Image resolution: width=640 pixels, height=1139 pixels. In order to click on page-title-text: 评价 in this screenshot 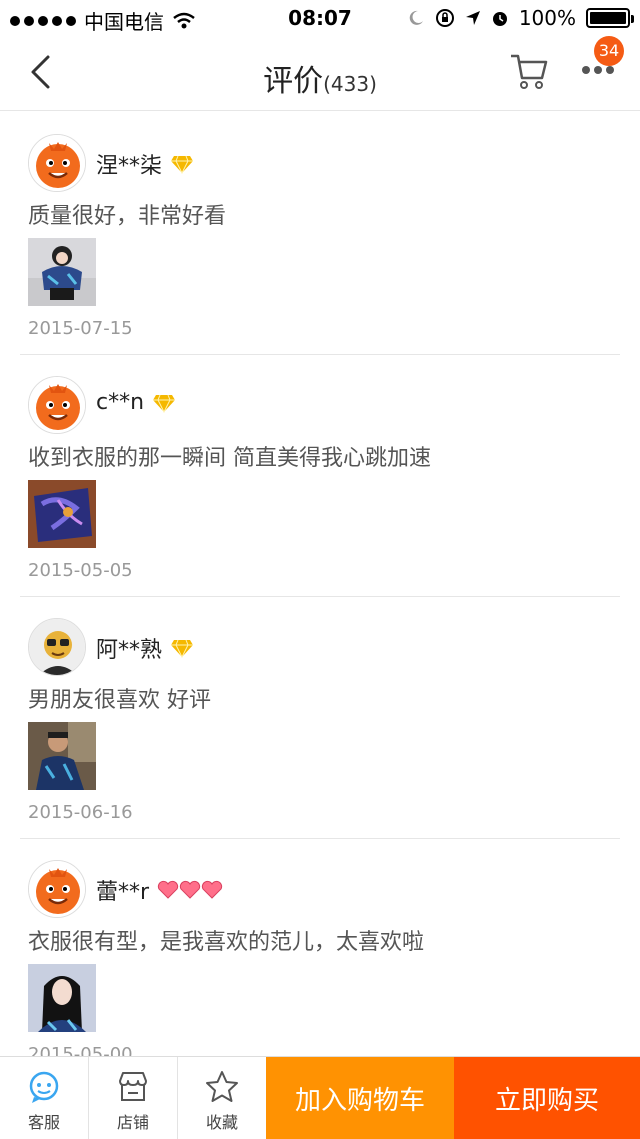, I will do `click(293, 81)`.